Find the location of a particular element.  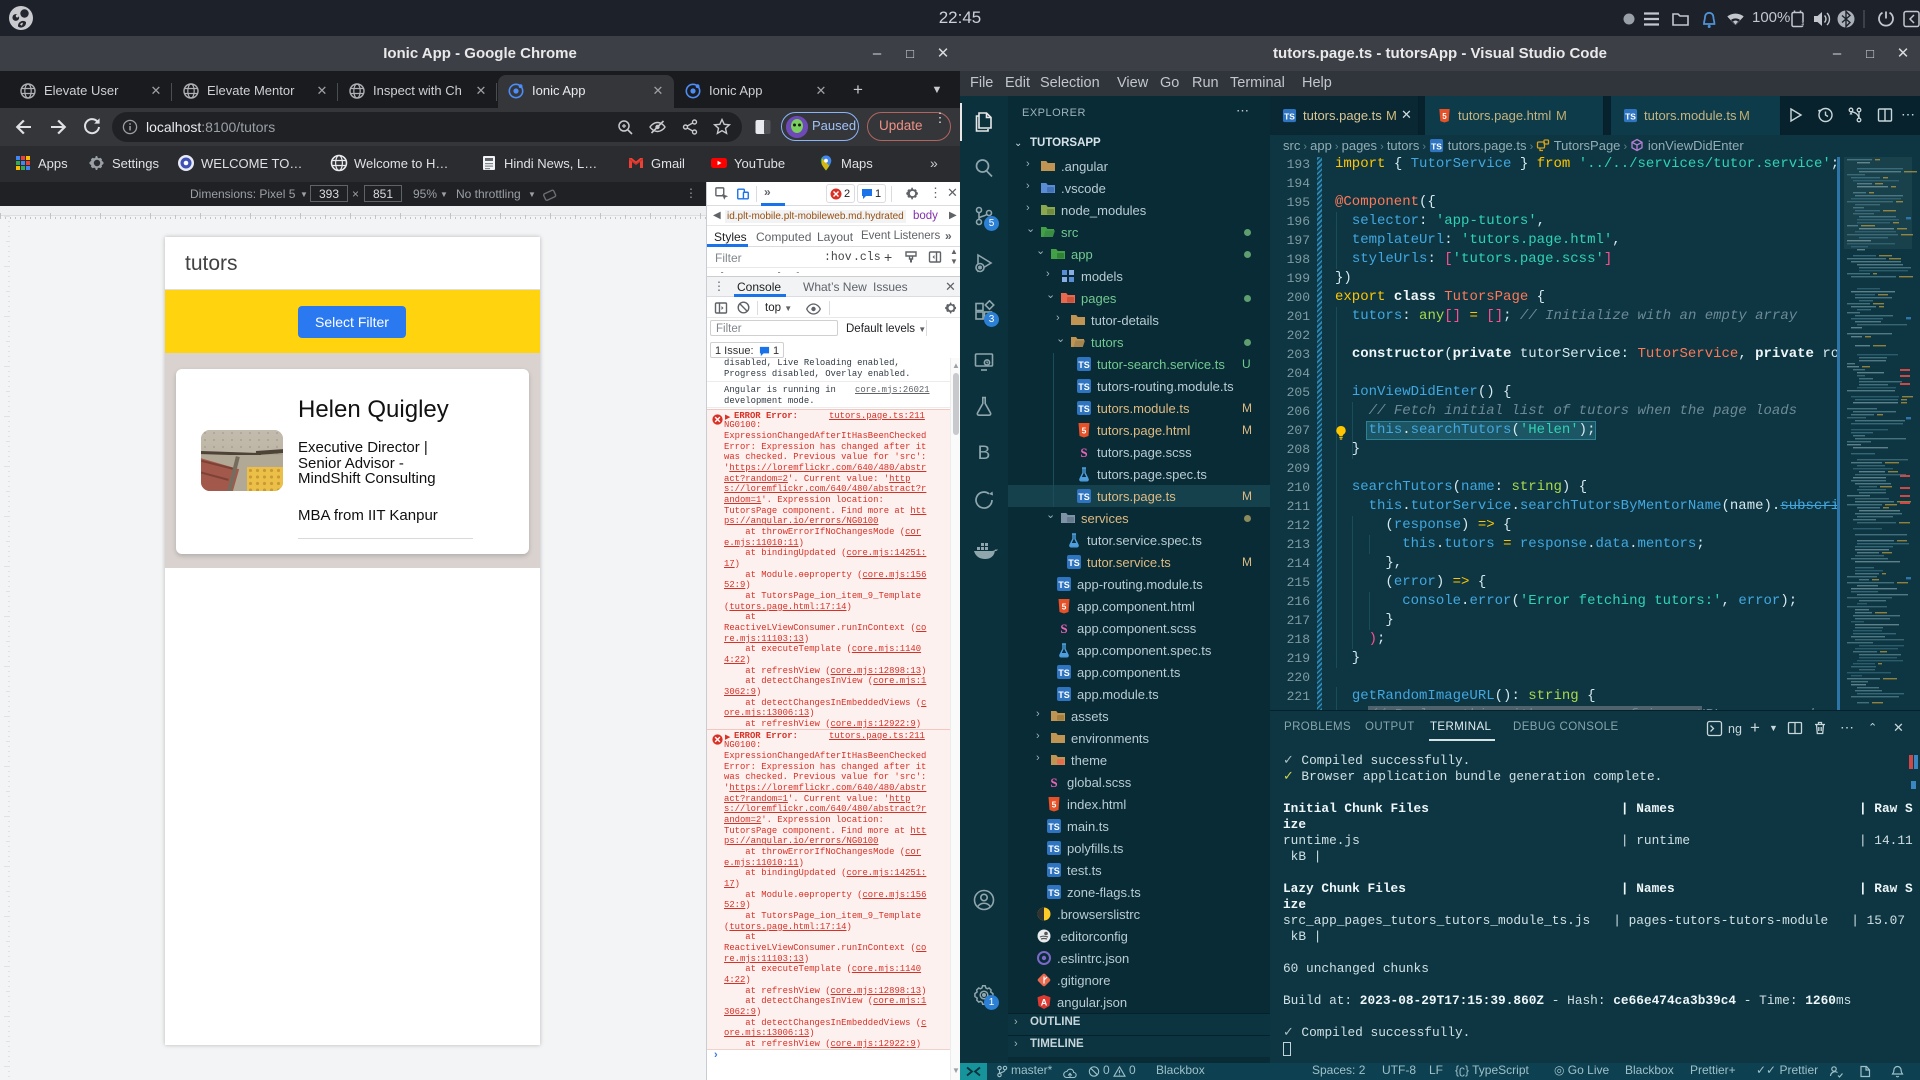

svg-text: B is located at coordinates (984, 453).